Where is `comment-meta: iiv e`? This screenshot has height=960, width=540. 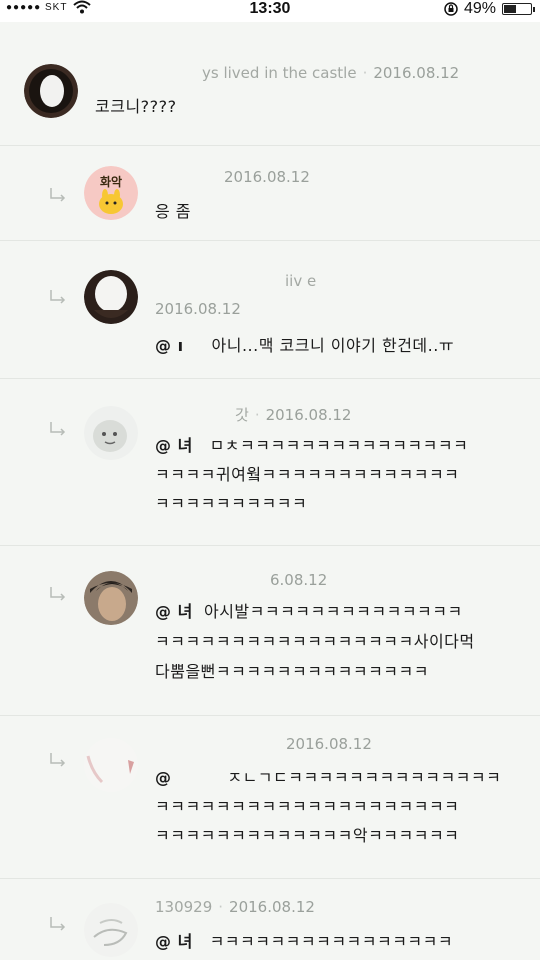
comment-meta: iiv e is located at coordinates (300, 281).